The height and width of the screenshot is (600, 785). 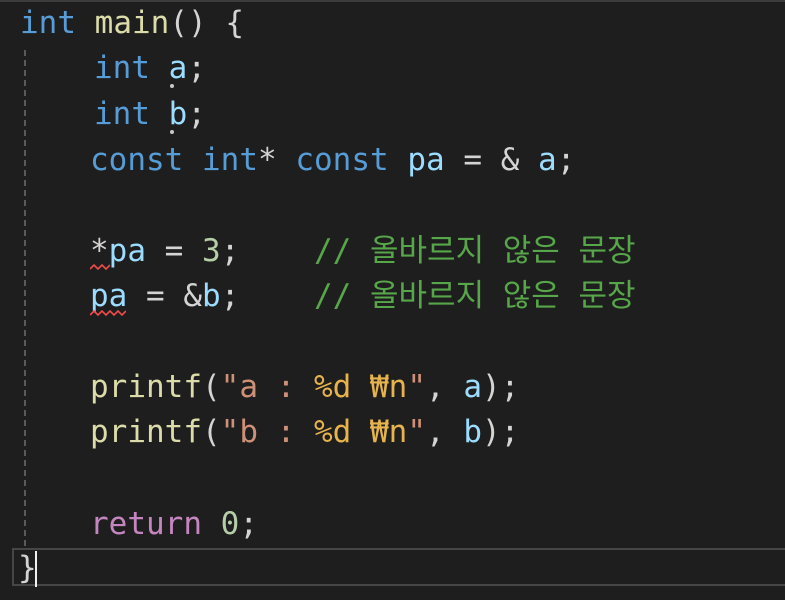 I want to click on code-line-3: int b;, so click(x=150, y=114).